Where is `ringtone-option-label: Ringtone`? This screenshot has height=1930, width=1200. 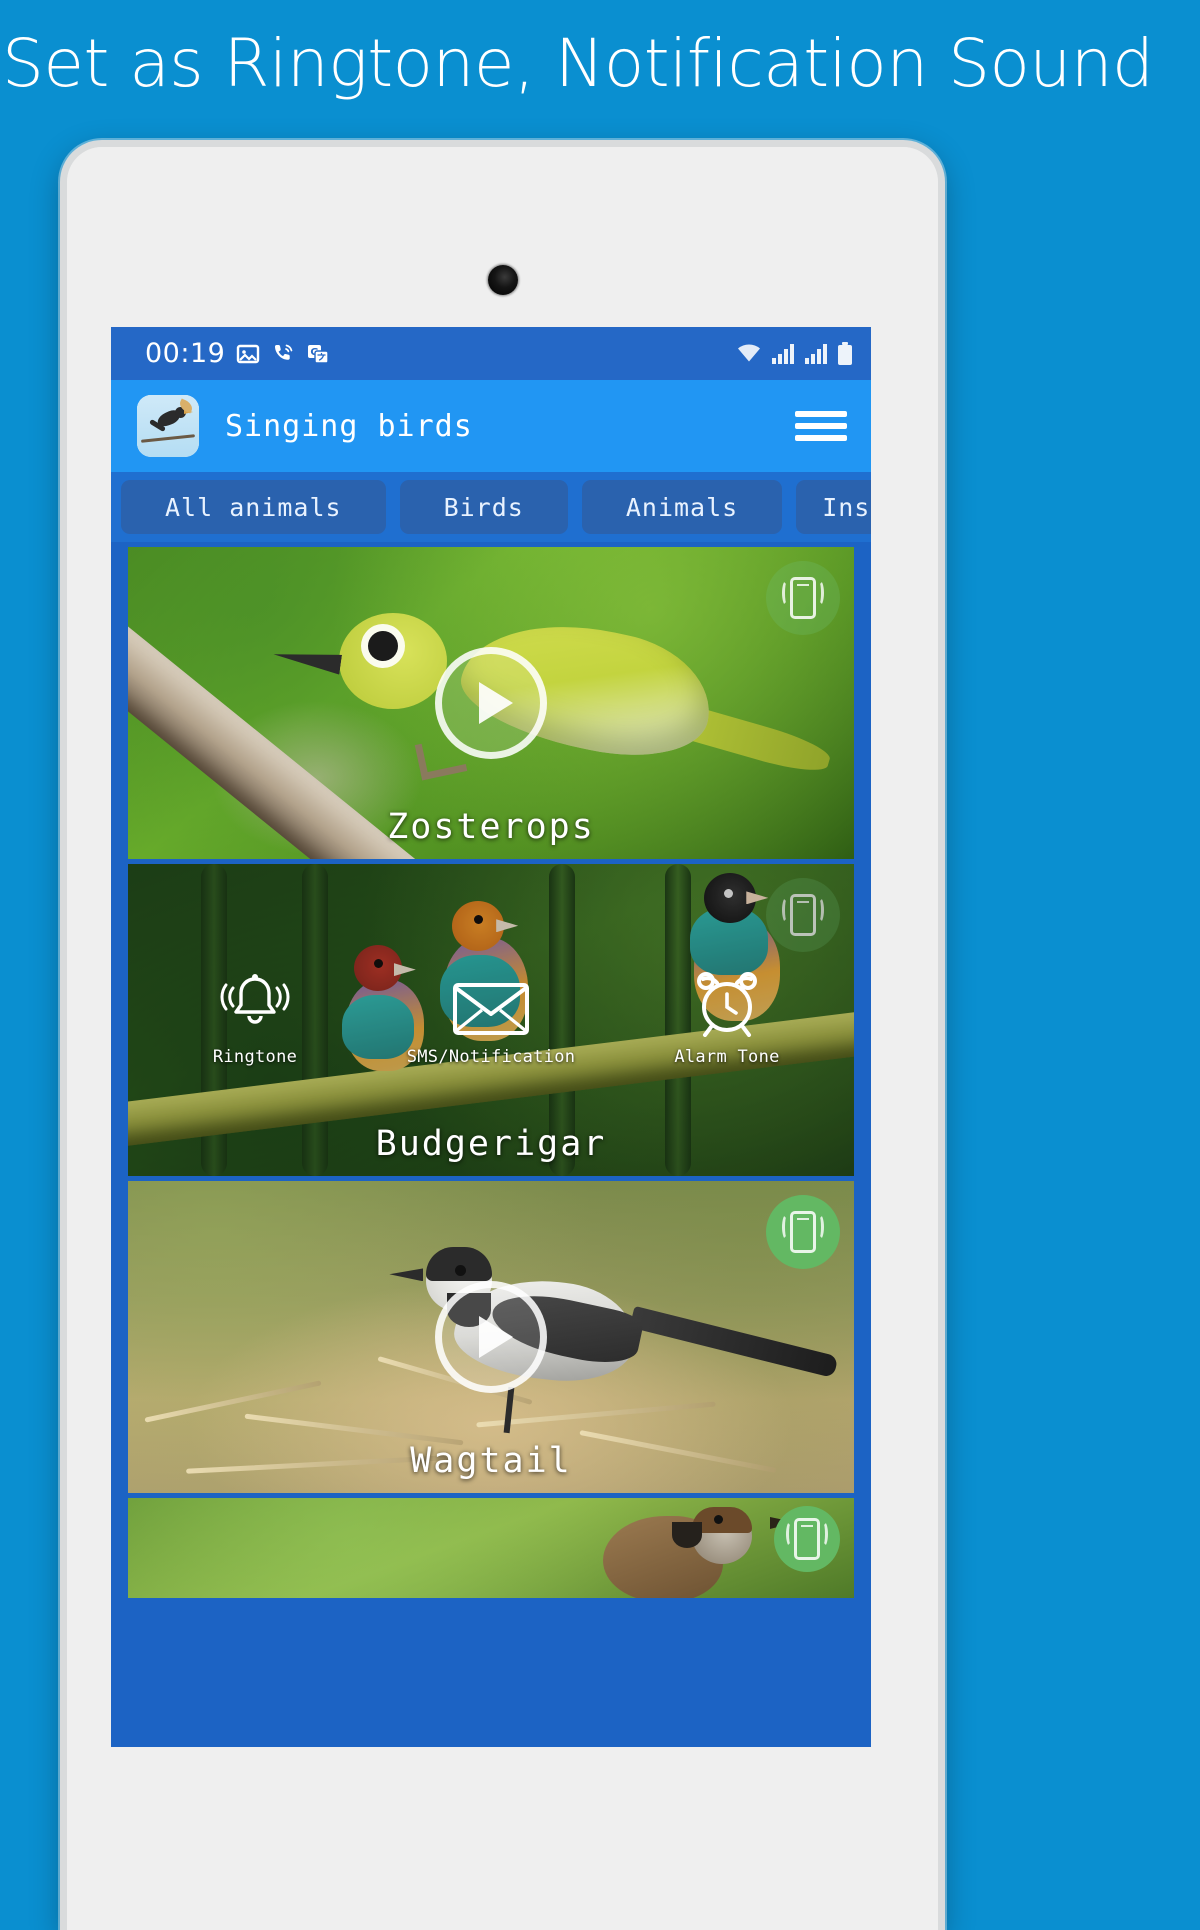
ringtone-option-label: Ringtone is located at coordinates (255, 1057).